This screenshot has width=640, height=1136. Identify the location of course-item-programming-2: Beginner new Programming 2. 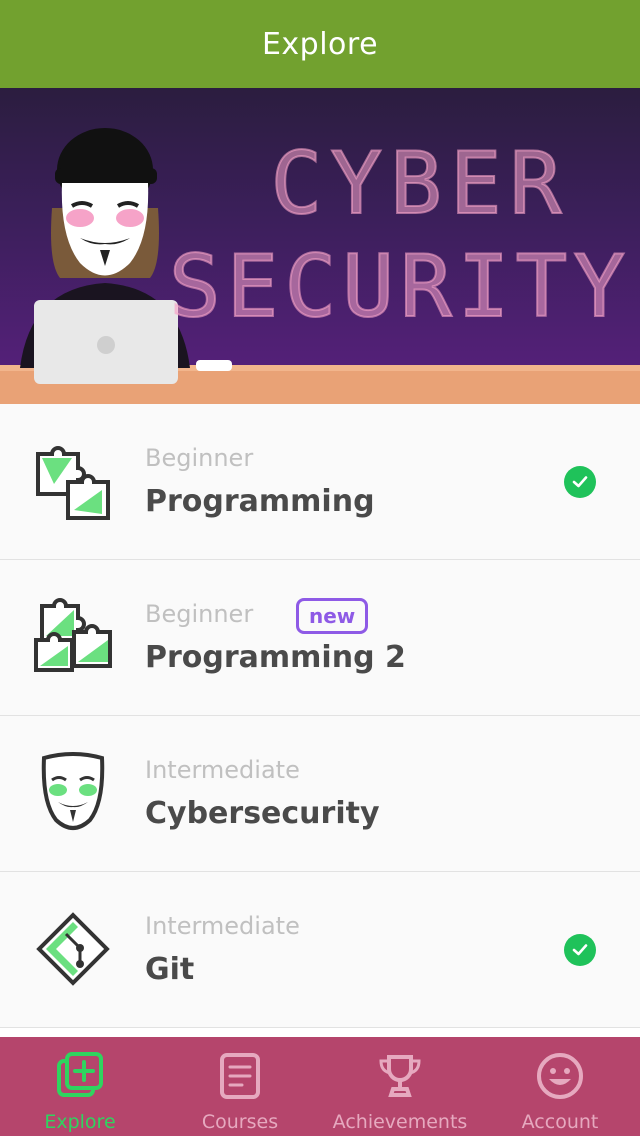
(320, 638).